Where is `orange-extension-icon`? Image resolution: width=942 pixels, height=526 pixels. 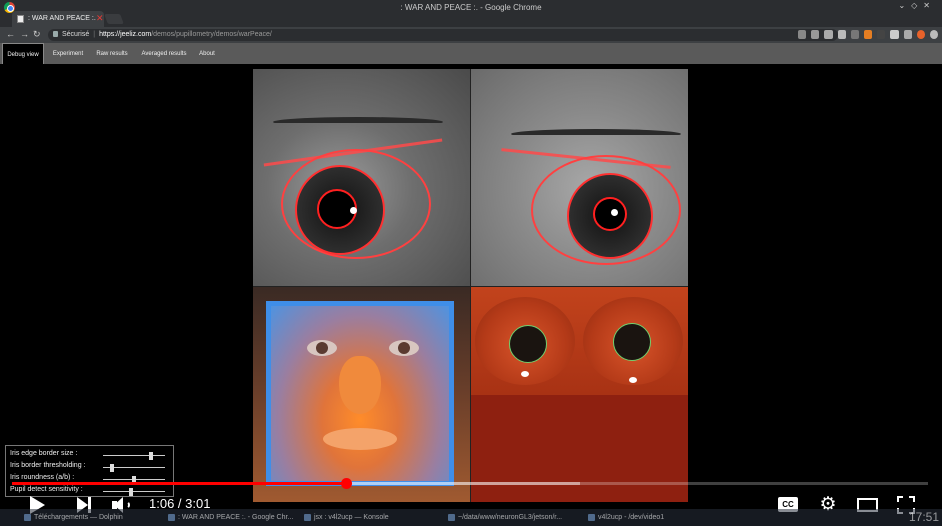
orange-extension-icon is located at coordinates (868, 34).